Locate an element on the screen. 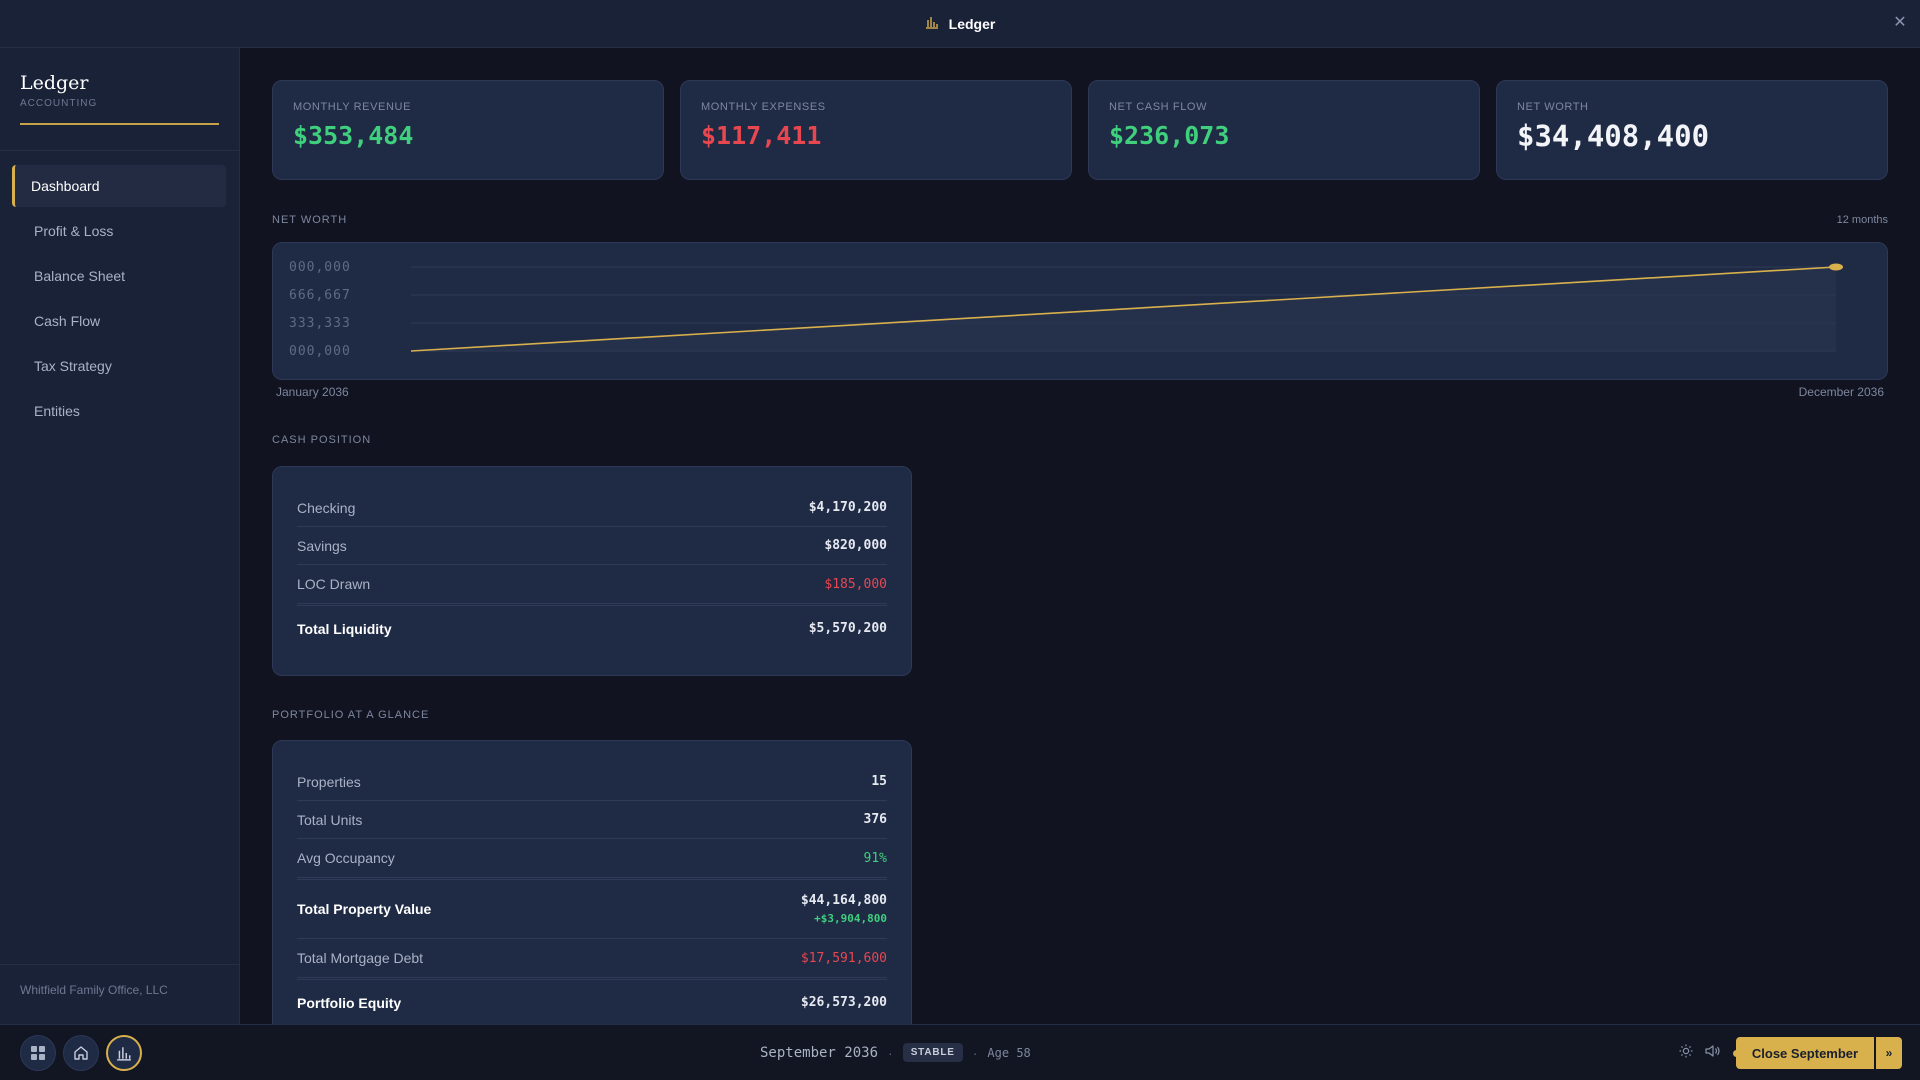 The width and height of the screenshot is (1920, 1080). data-point is located at coordinates (1836, 267).